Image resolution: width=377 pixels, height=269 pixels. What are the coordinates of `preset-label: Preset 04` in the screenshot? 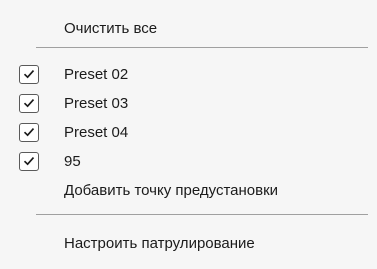 It's located at (96, 132).